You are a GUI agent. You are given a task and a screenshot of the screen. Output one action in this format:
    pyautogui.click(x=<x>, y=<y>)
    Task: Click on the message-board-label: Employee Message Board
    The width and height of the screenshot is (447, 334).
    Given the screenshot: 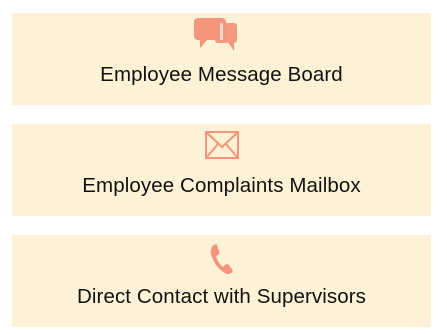 What is the action you would take?
    pyautogui.click(x=221, y=74)
    